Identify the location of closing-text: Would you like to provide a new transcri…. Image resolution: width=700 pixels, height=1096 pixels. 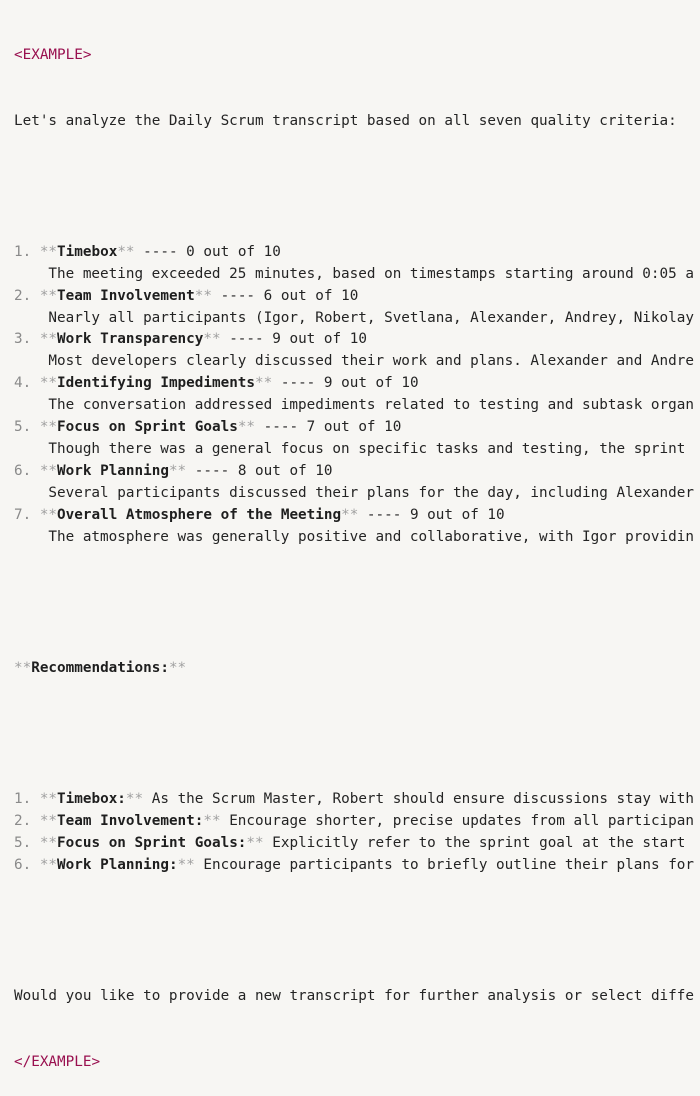
(354, 996).